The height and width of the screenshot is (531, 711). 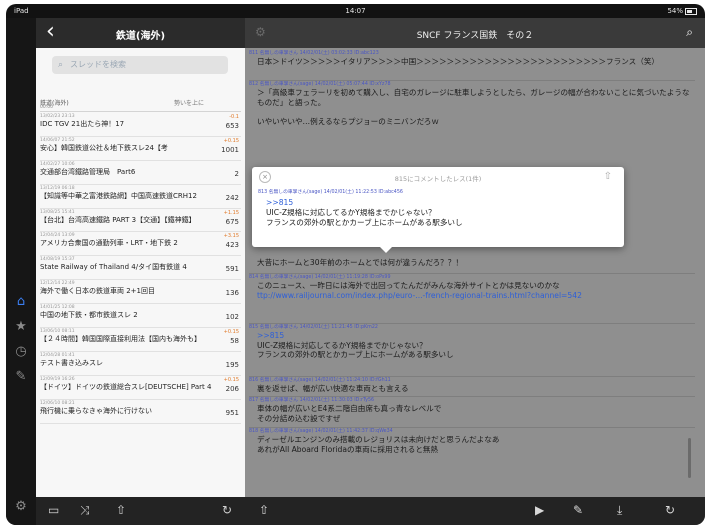 I want to click on thread-count: 242, so click(x=232, y=197).